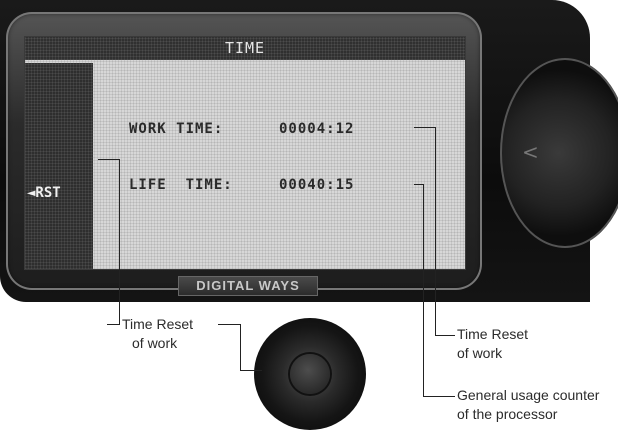 Image resolution: width=618 pixels, height=430 pixels. What do you see at coordinates (493, 343) in the screenshot?
I see `right-top-callout: Time Reset of work` at bounding box center [493, 343].